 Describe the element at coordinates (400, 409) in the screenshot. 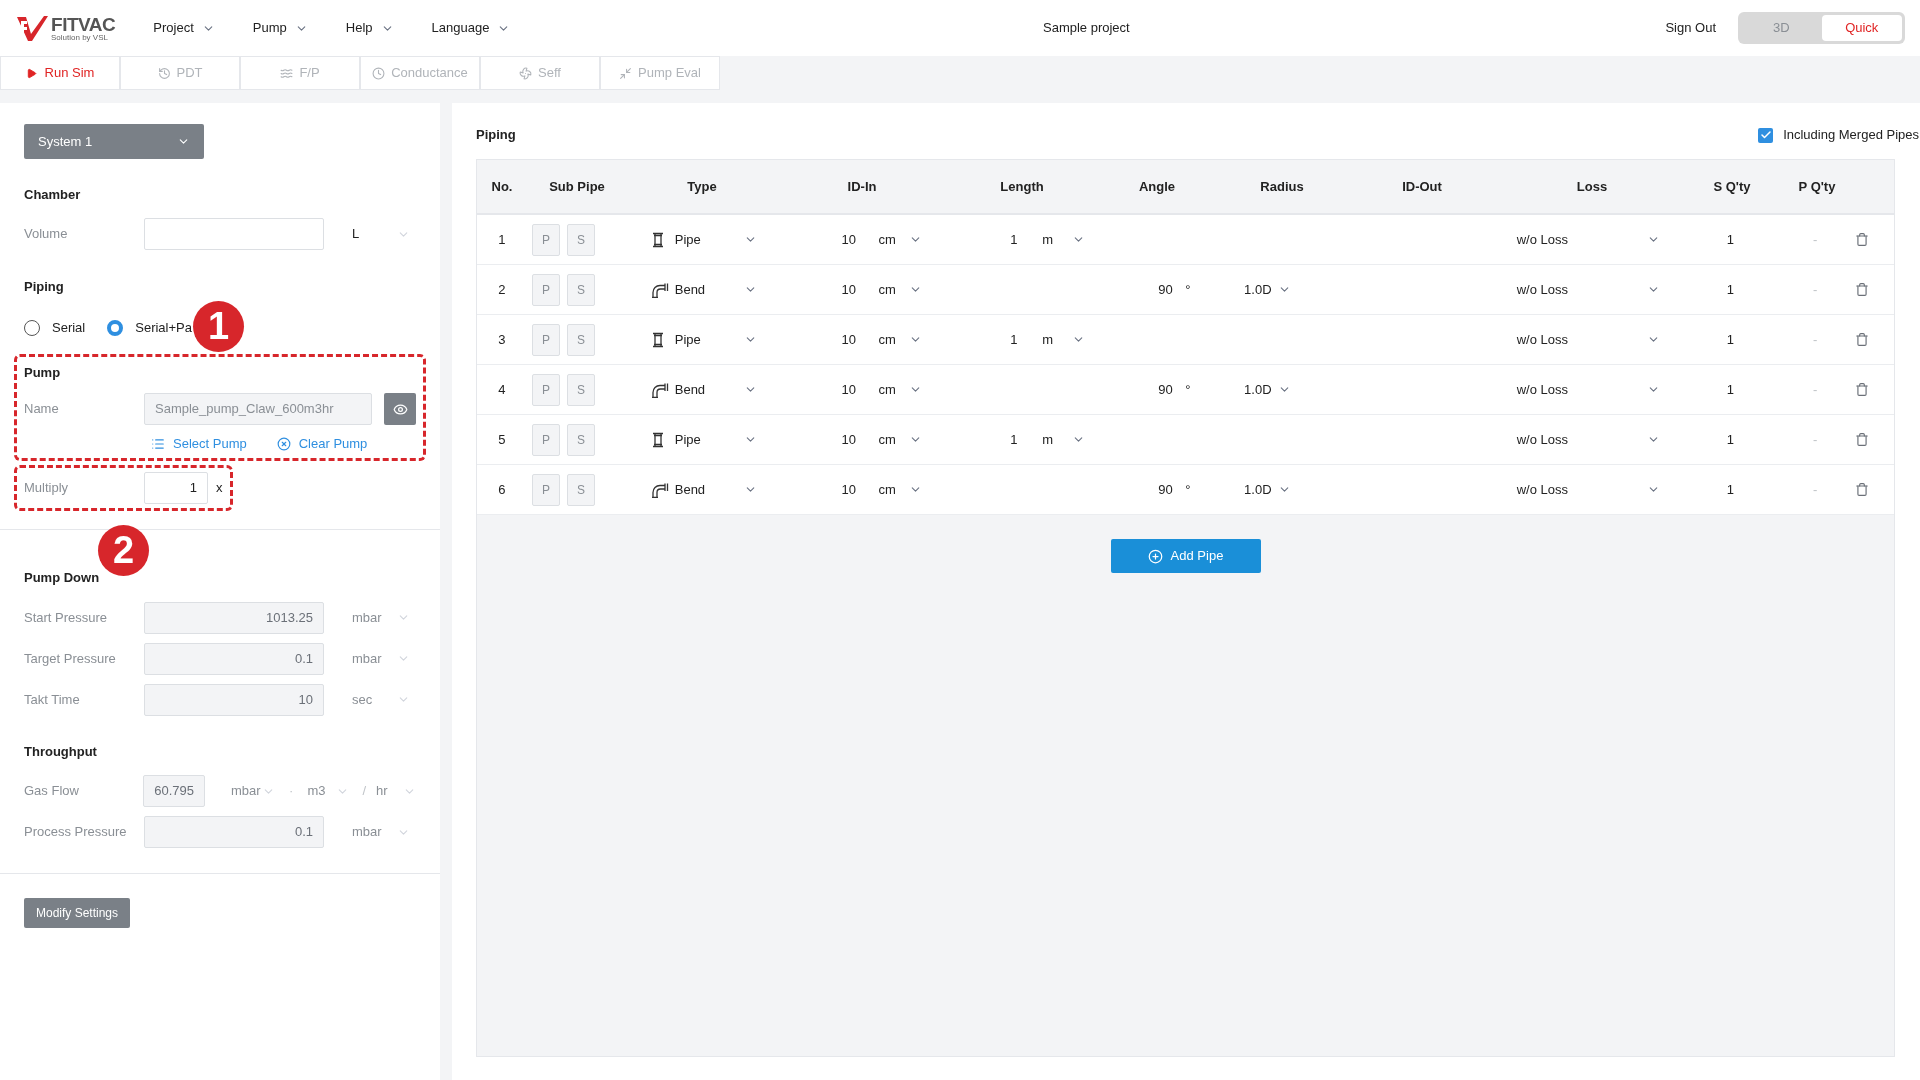

I see `view-button` at that location.